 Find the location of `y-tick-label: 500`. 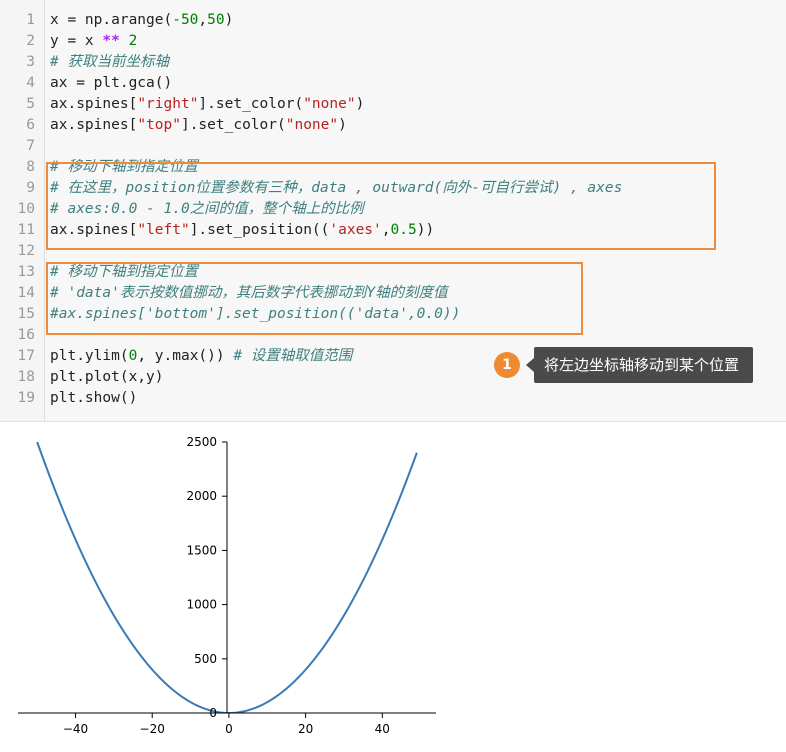

y-tick-label: 500 is located at coordinates (205, 659).